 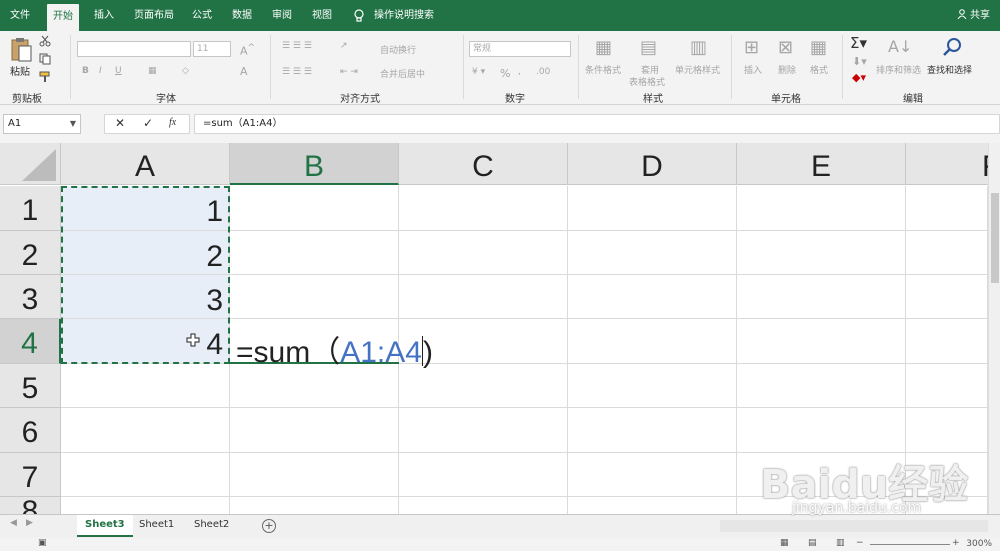 What do you see at coordinates (652, 430) in the screenshot?
I see `cell-d6` at bounding box center [652, 430].